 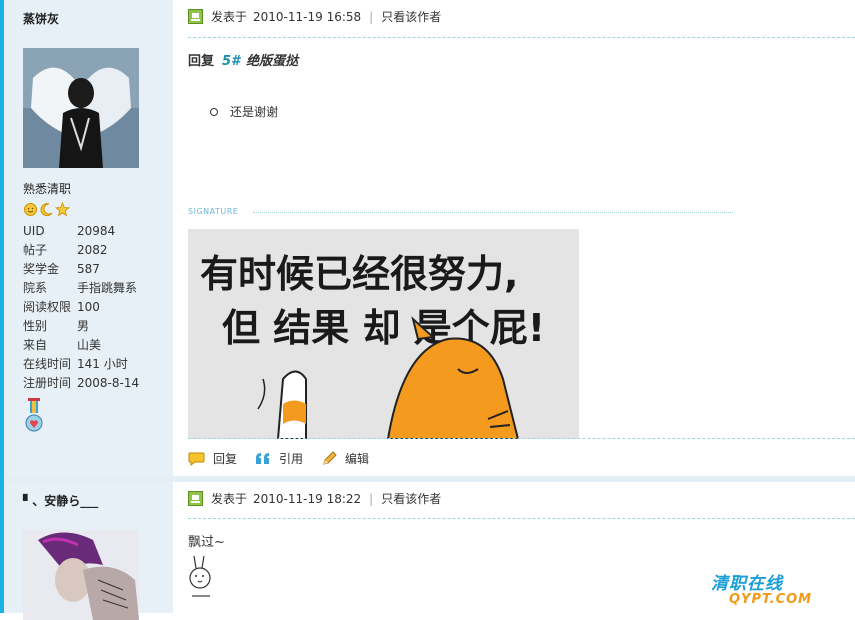 What do you see at coordinates (521, 438) in the screenshot?
I see `content-divider` at bounding box center [521, 438].